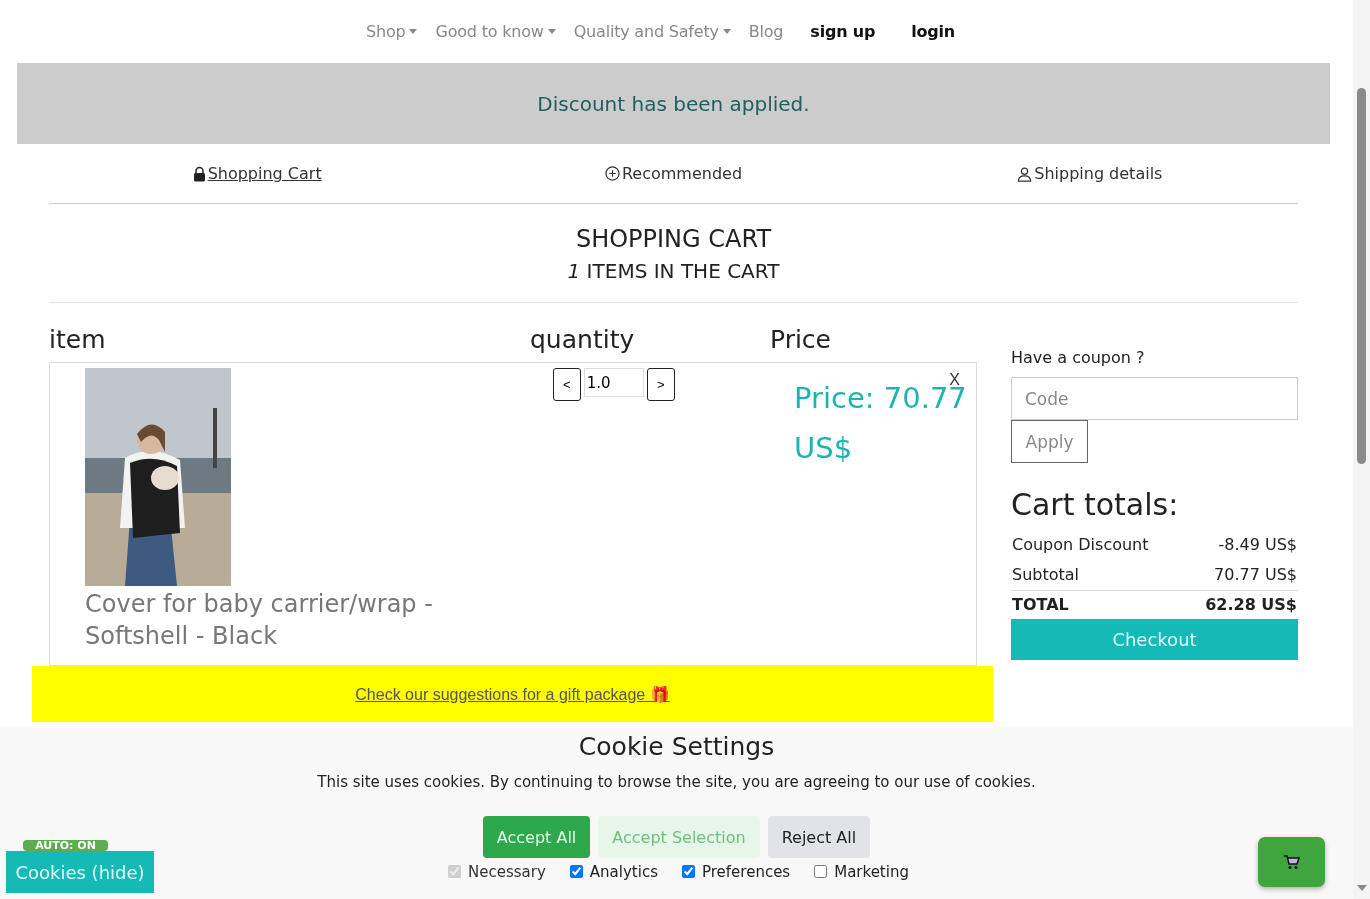 The image size is (1370, 899). Describe the element at coordinates (512, 694) in the screenshot. I see `gift-link: Check our suggestions for a gift package 🎁` at that location.